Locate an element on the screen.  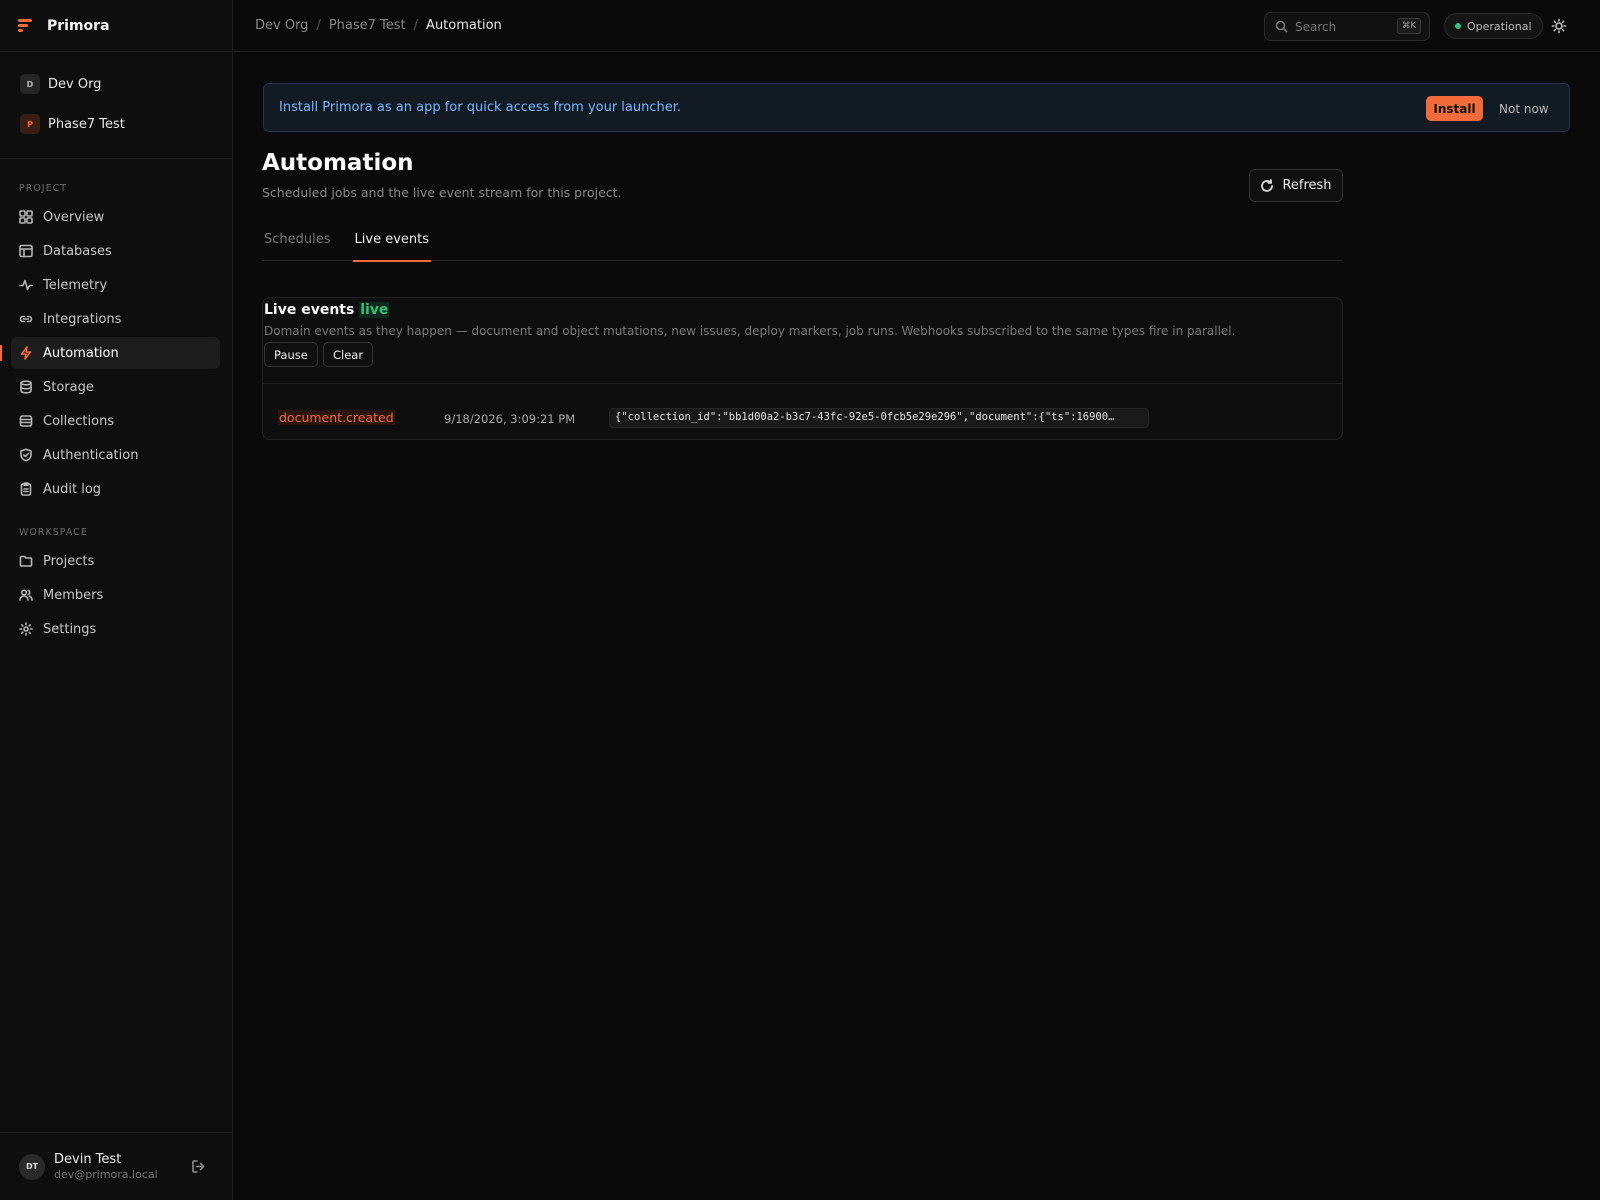
logout-icon is located at coordinates (198, 1166).